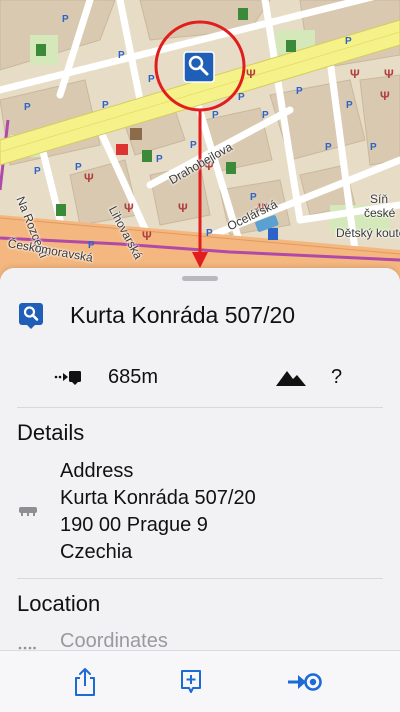 This screenshot has width=400, height=712. I want to click on address-line-2: 190 00 Prague 9, so click(134, 525).